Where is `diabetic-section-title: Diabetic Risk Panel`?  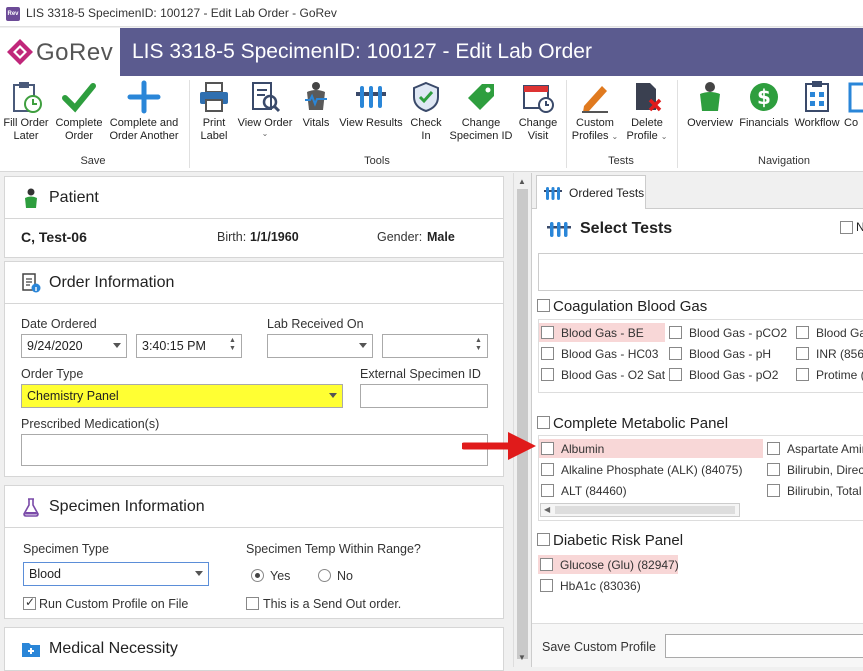 diabetic-section-title: Diabetic Risk Panel is located at coordinates (618, 540).